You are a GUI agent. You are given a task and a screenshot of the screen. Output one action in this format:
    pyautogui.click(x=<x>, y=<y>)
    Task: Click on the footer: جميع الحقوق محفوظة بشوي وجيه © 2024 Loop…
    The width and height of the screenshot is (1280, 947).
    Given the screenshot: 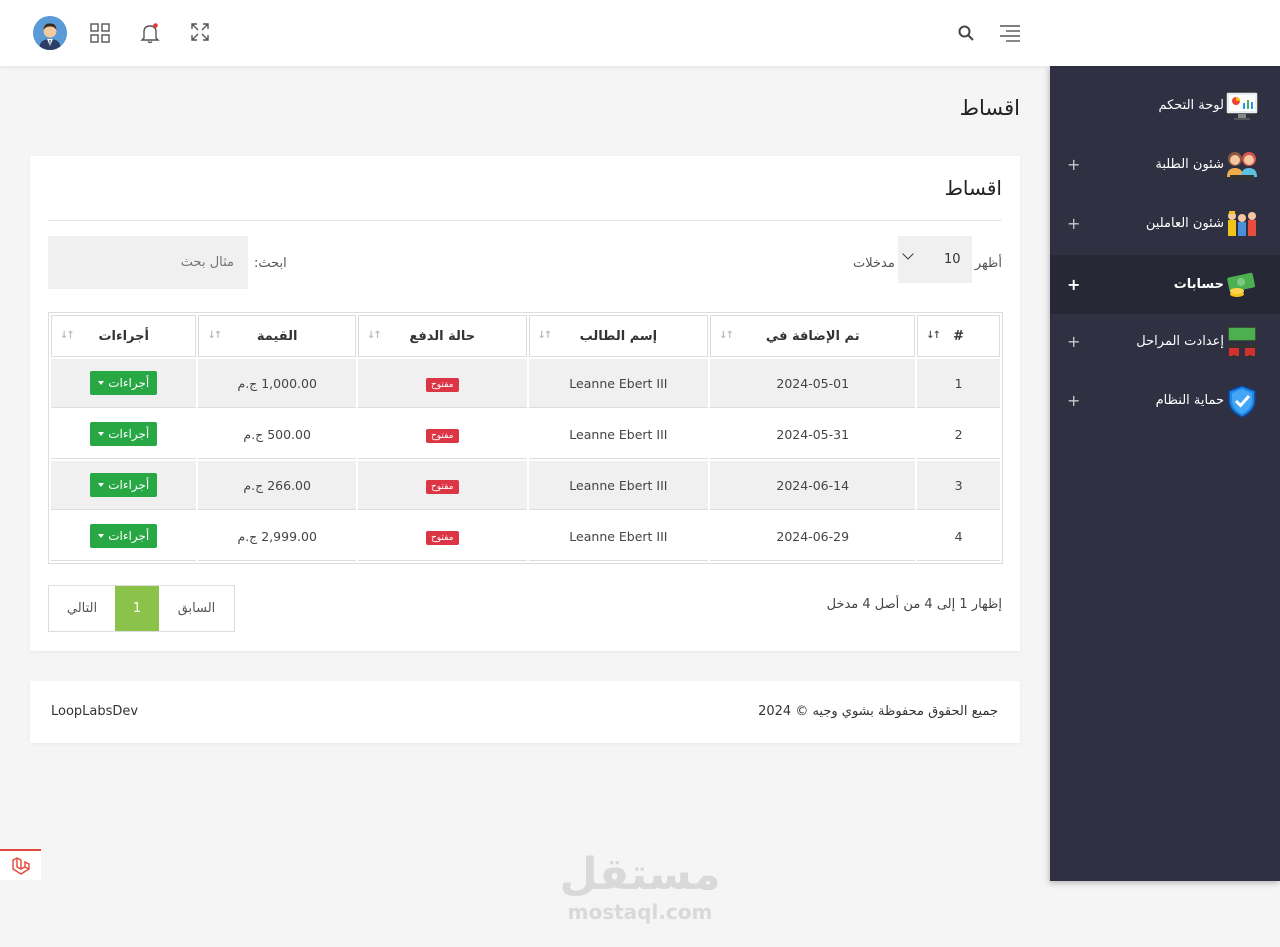 What is the action you would take?
    pyautogui.click(x=525, y=712)
    